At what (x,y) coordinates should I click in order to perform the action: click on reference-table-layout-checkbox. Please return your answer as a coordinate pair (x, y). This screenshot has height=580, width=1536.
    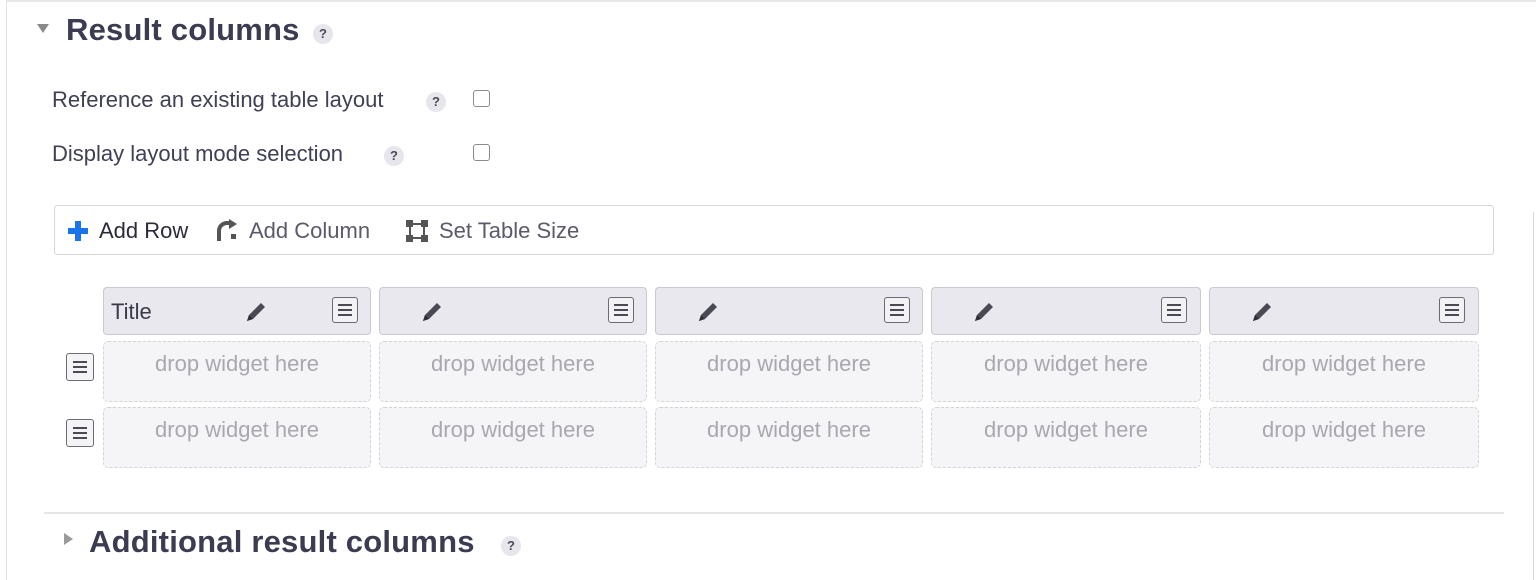
    Looking at the image, I should click on (481, 98).